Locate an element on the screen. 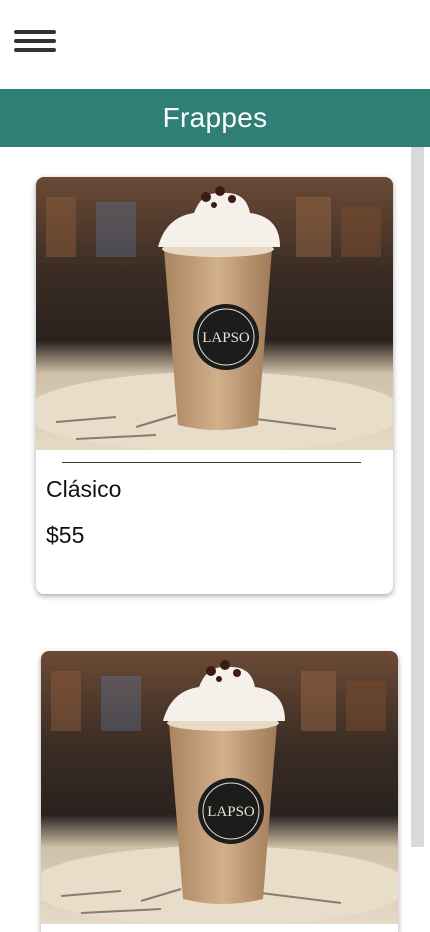 The height and width of the screenshot is (932, 430). card-divider is located at coordinates (211, 462).